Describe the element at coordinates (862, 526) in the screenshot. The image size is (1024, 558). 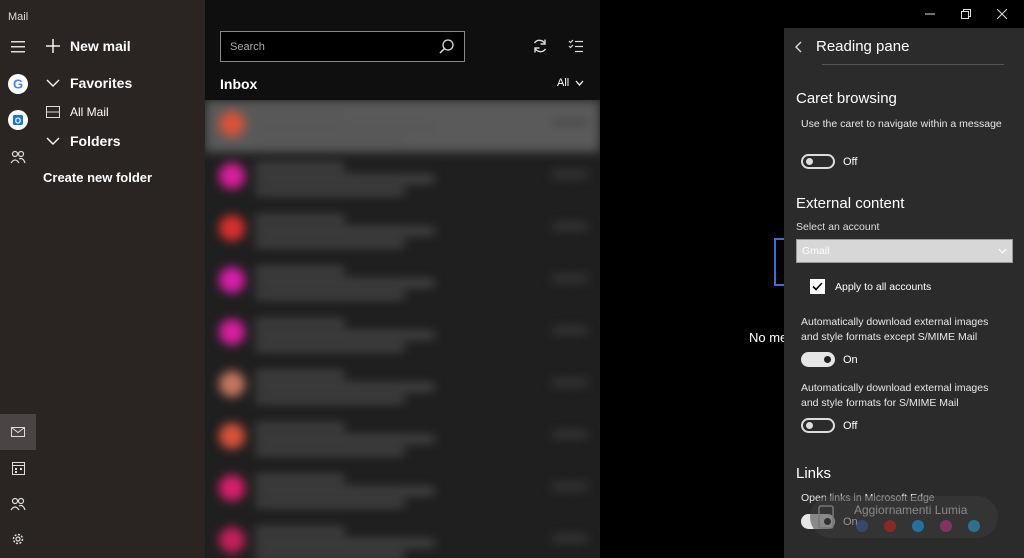
I see `facebook-icon` at that location.